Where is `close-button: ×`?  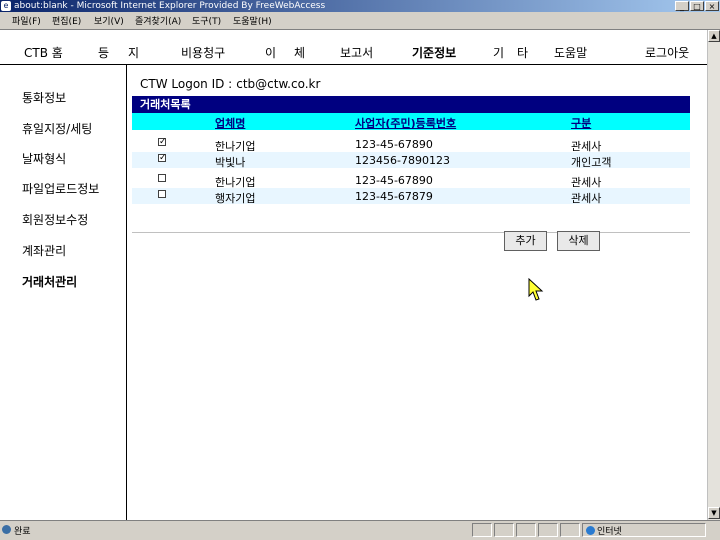 close-button: × is located at coordinates (712, 6).